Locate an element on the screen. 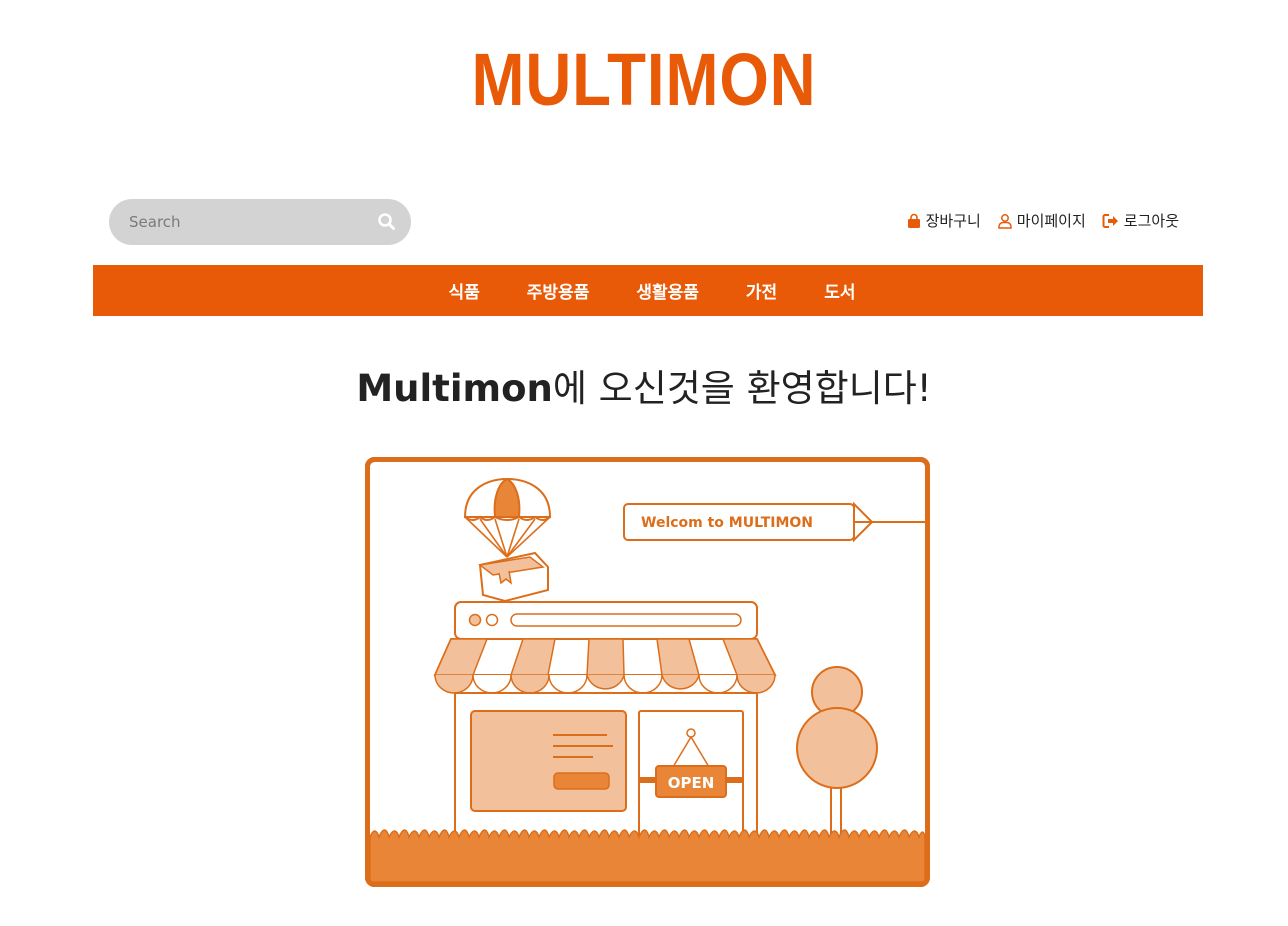 The width and height of the screenshot is (1288, 926). search-button is located at coordinates (387, 222).